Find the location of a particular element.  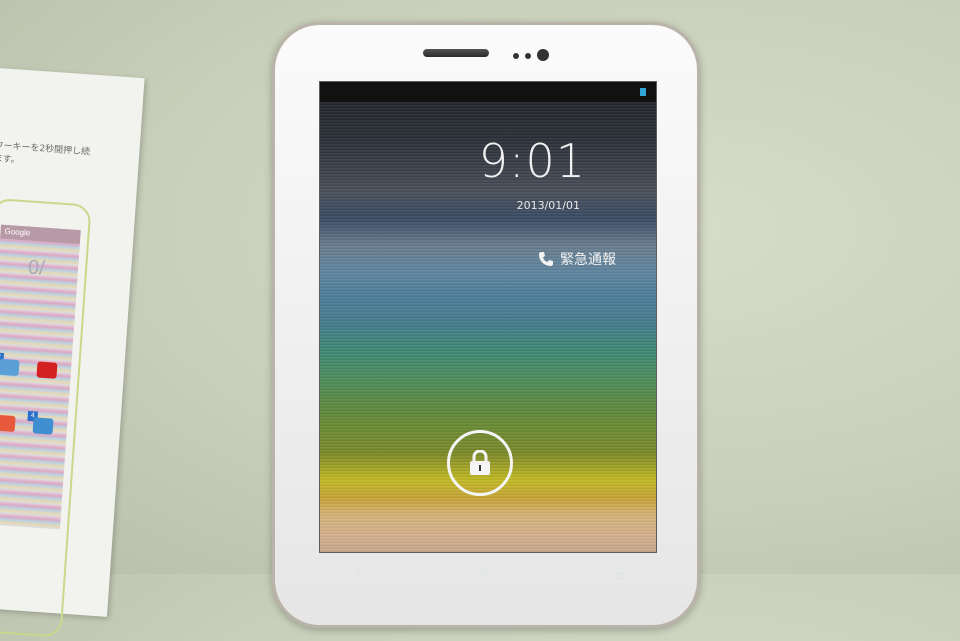

phone-icon is located at coordinates (546, 259).